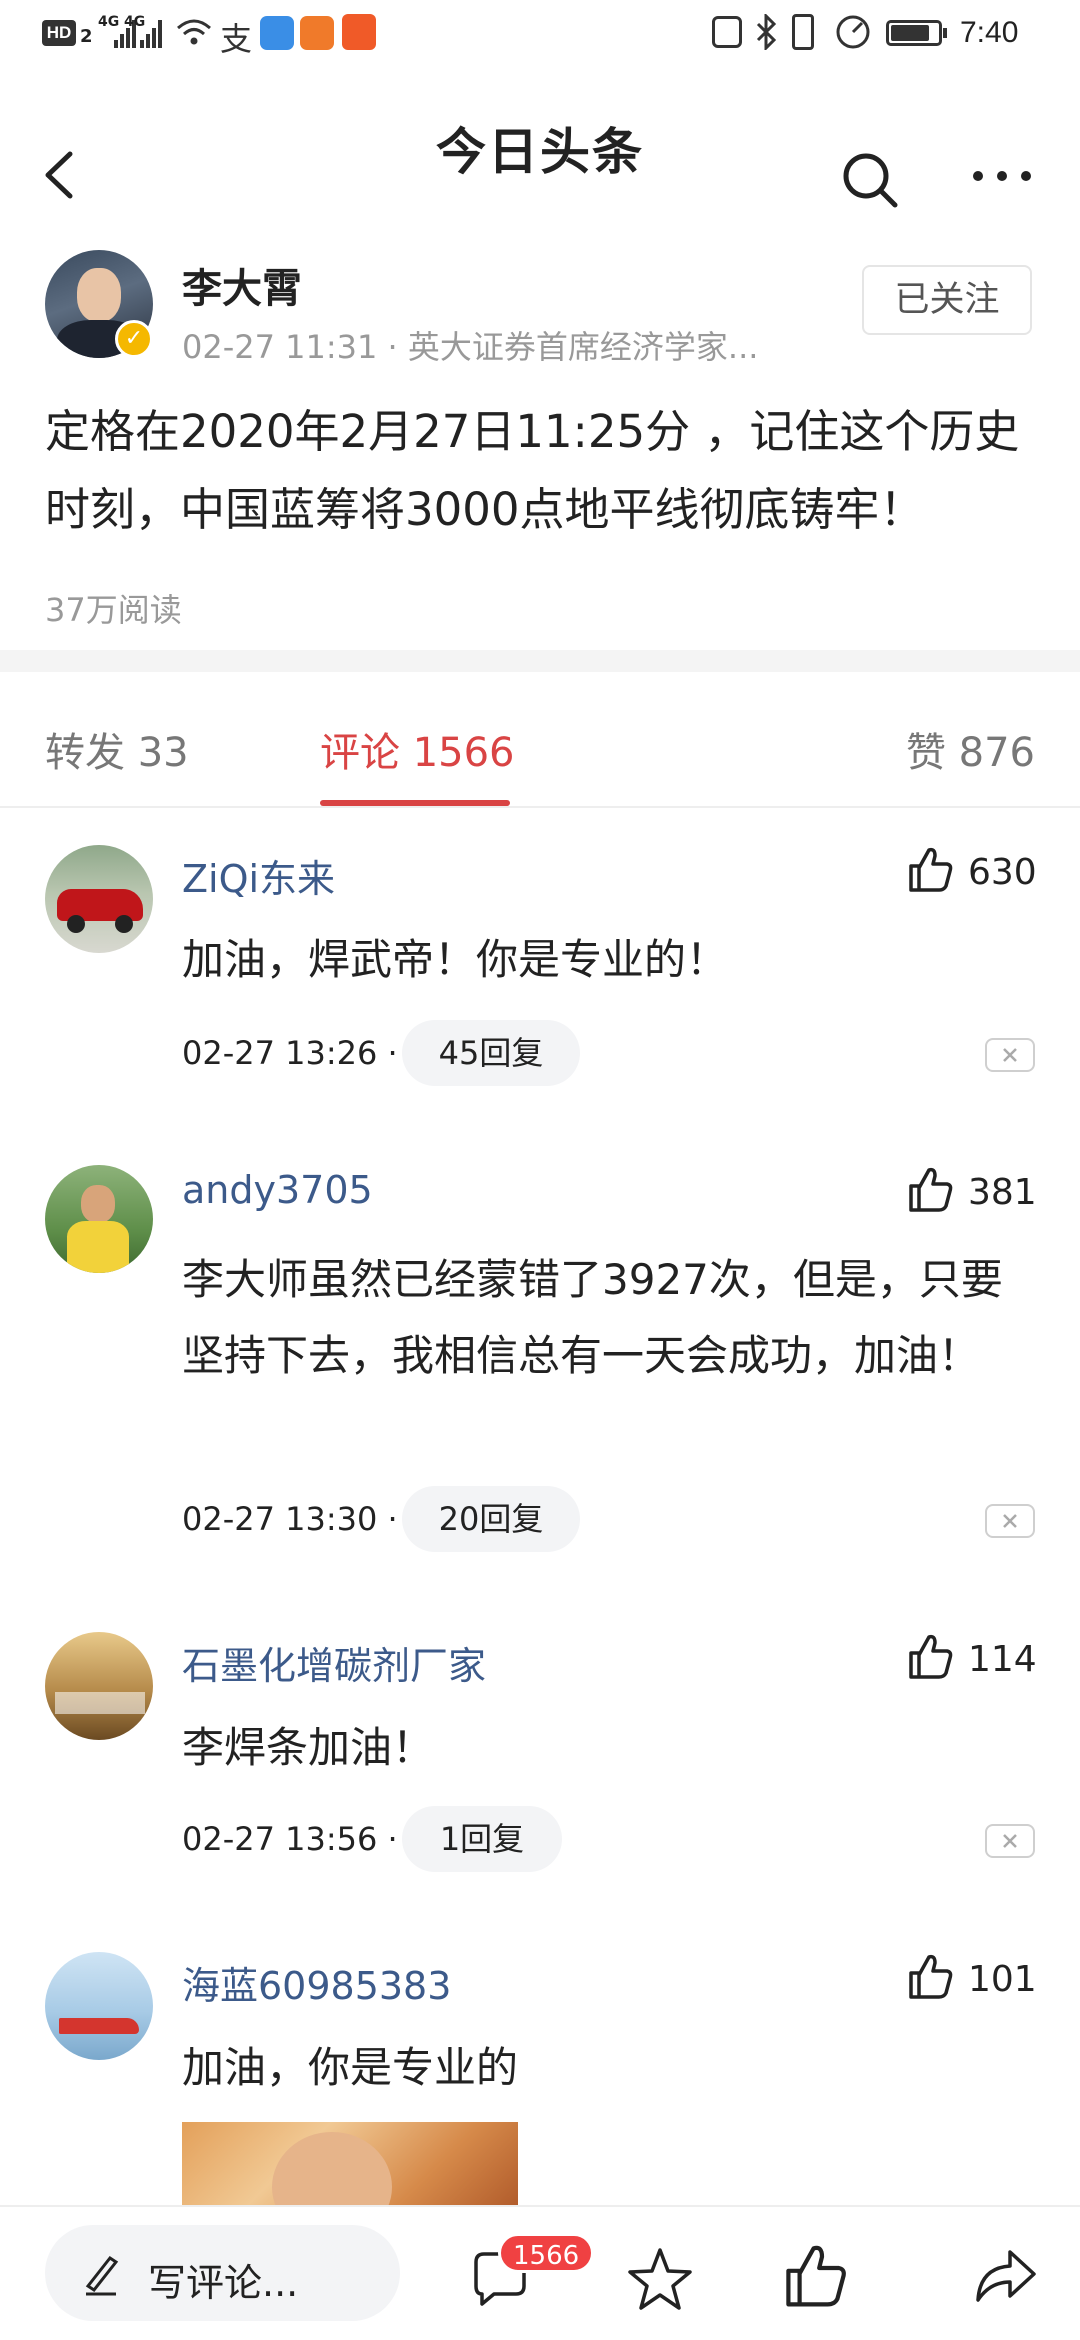 This screenshot has height=2340, width=1080. I want to click on avatar-boat, so click(99, 2026).